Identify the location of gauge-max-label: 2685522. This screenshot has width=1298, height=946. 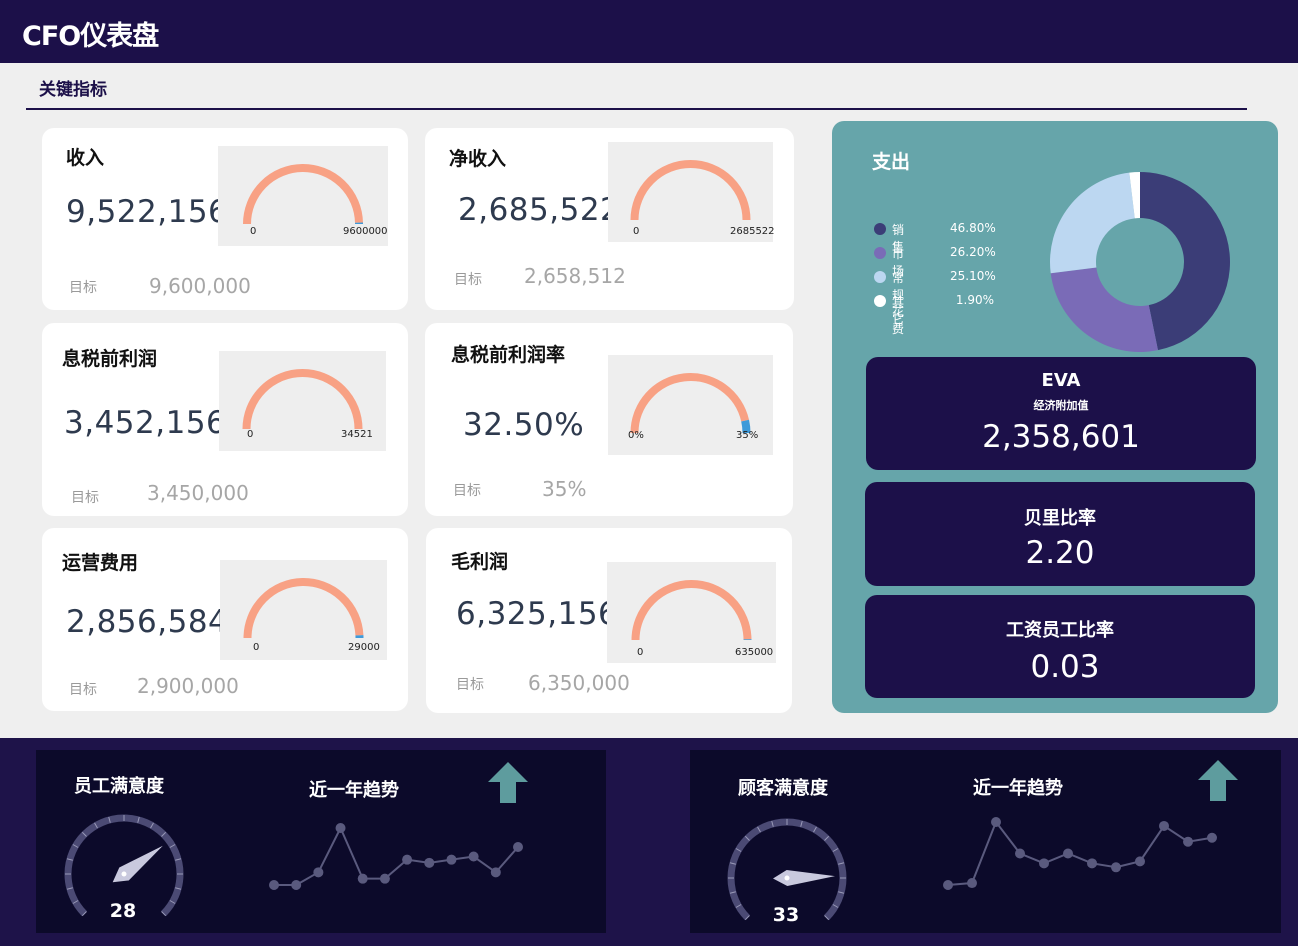
(752, 231).